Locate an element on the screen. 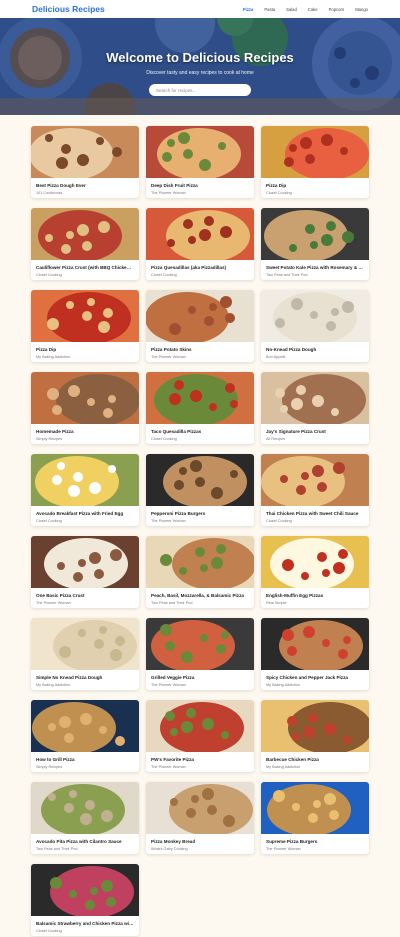  recipe-title: PW's Favorite Pizza is located at coordinates (200, 757).